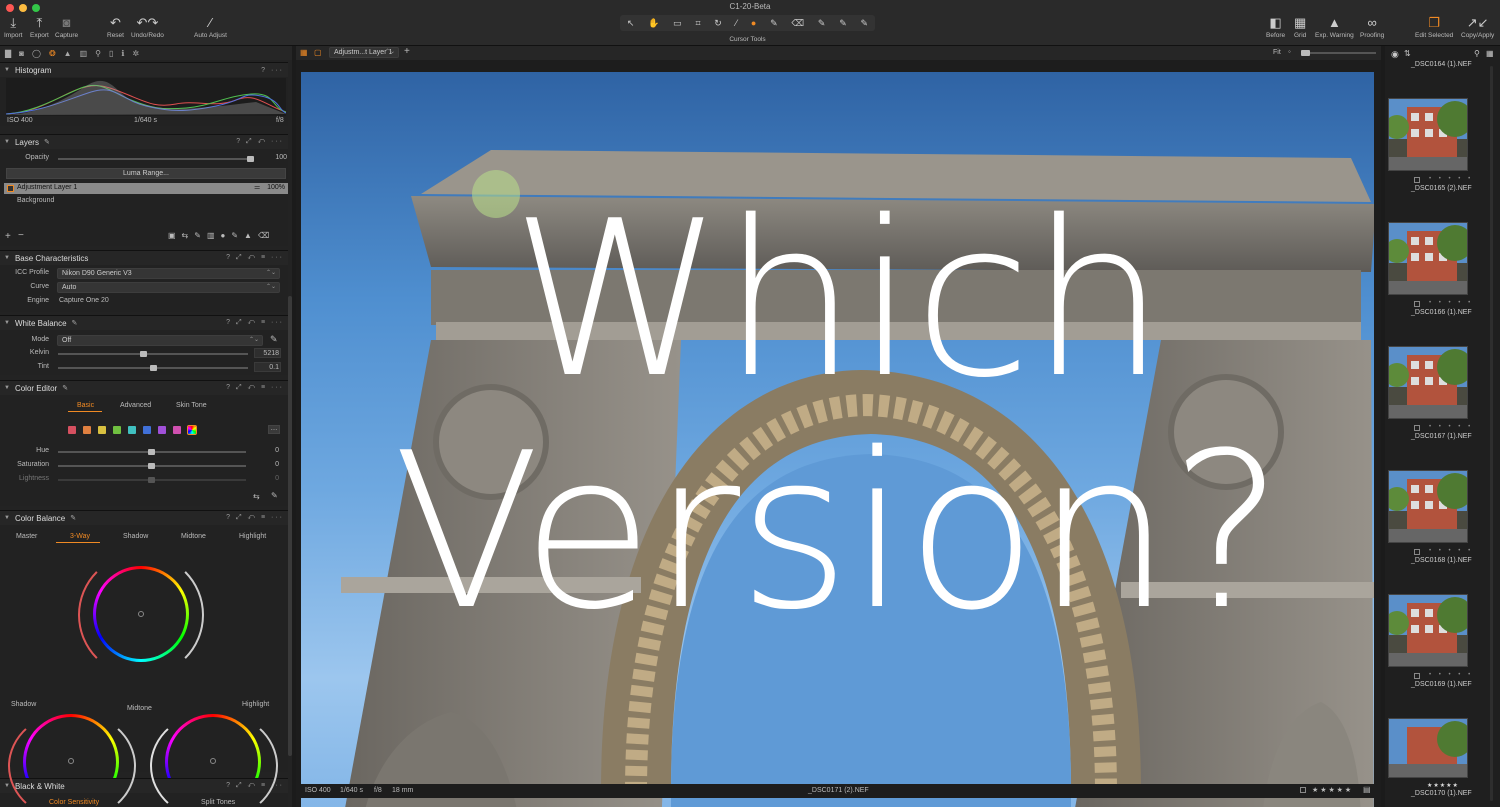 This screenshot has height=807, width=1500. What do you see at coordinates (35, 200) in the screenshot?
I see `layer-row-background: Background` at bounding box center [35, 200].